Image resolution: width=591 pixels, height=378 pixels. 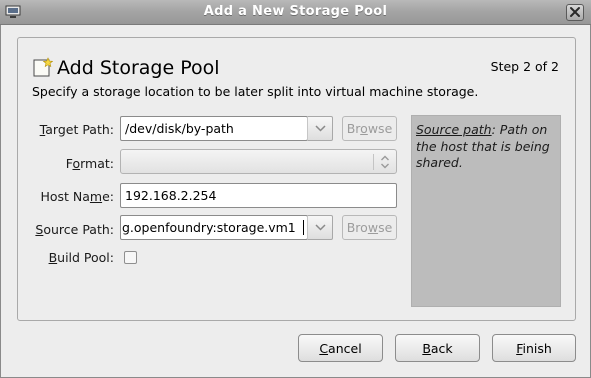 What do you see at coordinates (96, 196) in the screenshot?
I see `host-name-mnemonic: m` at bounding box center [96, 196].